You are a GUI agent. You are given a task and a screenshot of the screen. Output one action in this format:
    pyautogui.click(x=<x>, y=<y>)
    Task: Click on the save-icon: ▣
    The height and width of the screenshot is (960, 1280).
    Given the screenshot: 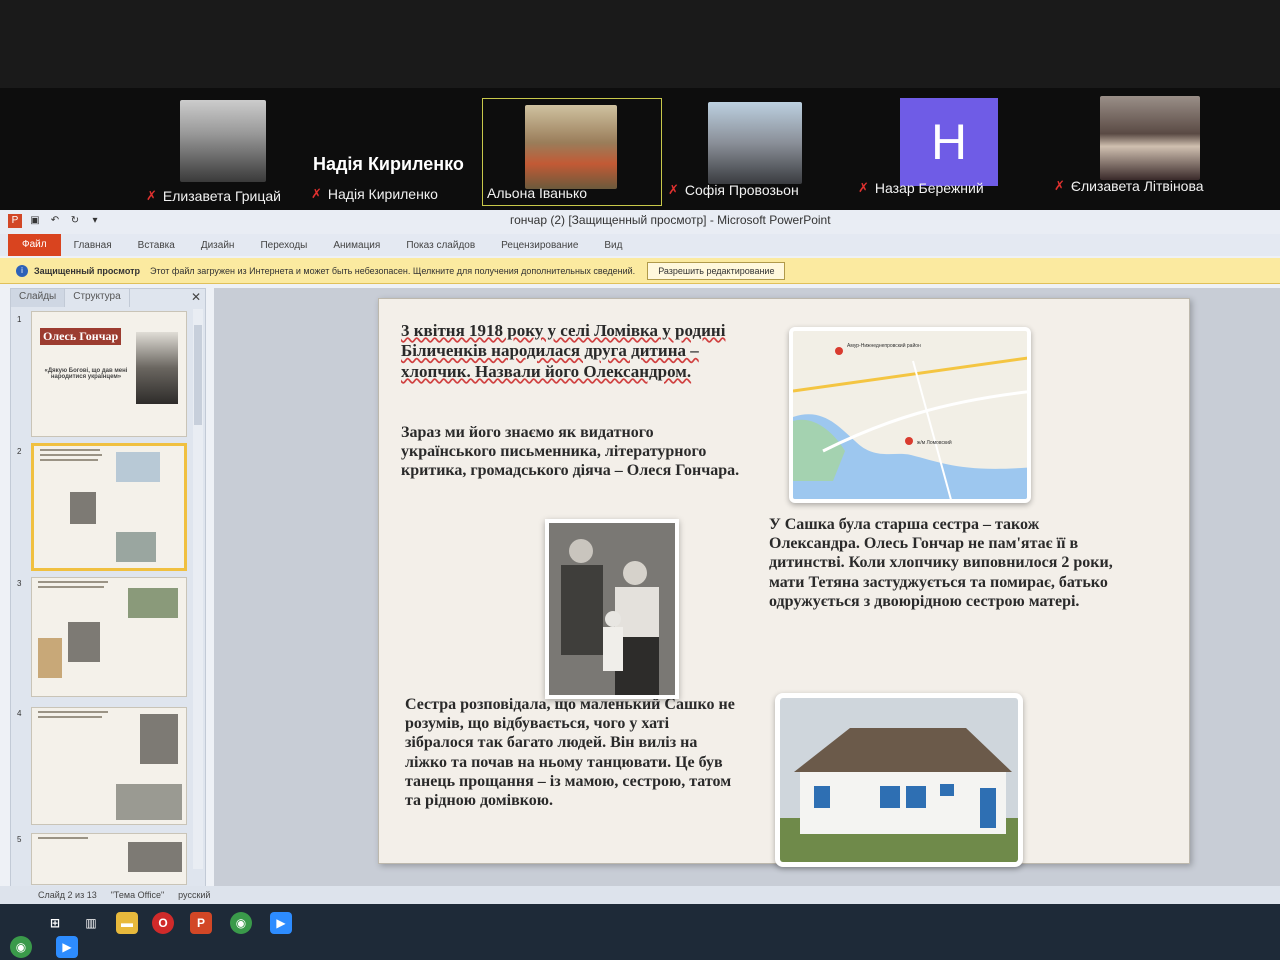 What is the action you would take?
    pyautogui.click(x=35, y=221)
    